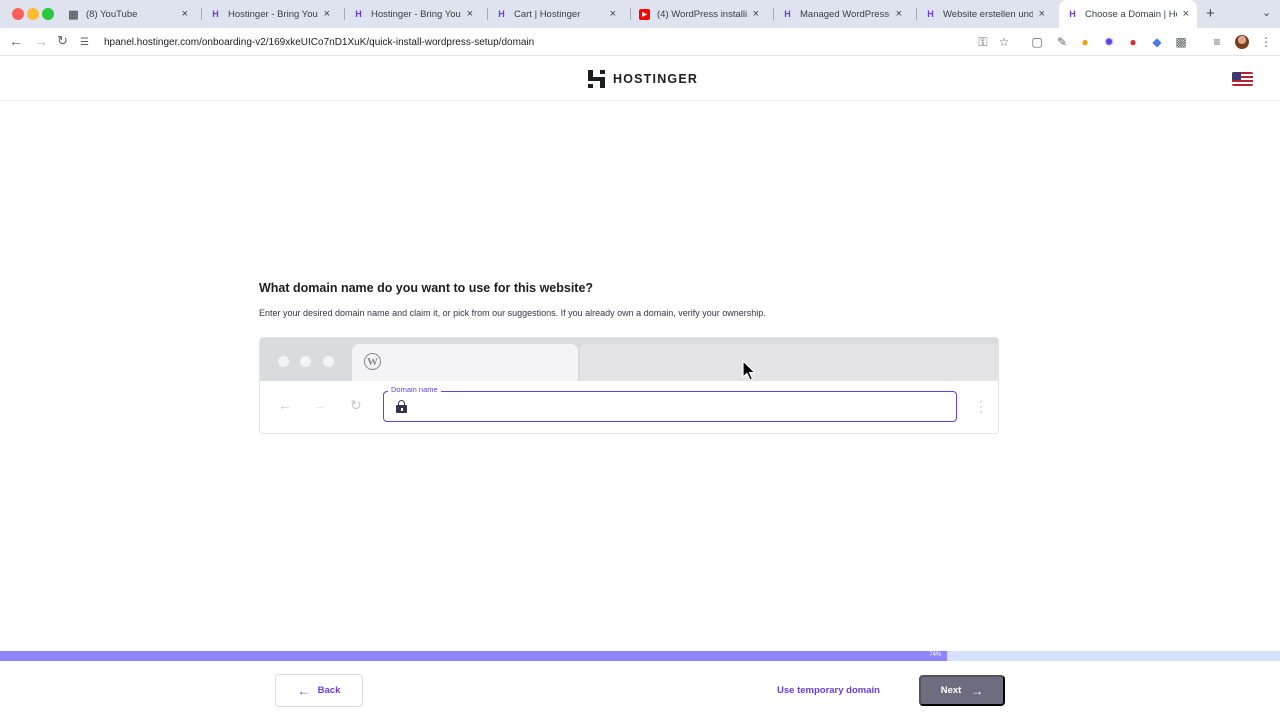 This screenshot has width=1280, height=720. I want to click on use-temporary-domain-link: Use temporary domain, so click(828, 690).